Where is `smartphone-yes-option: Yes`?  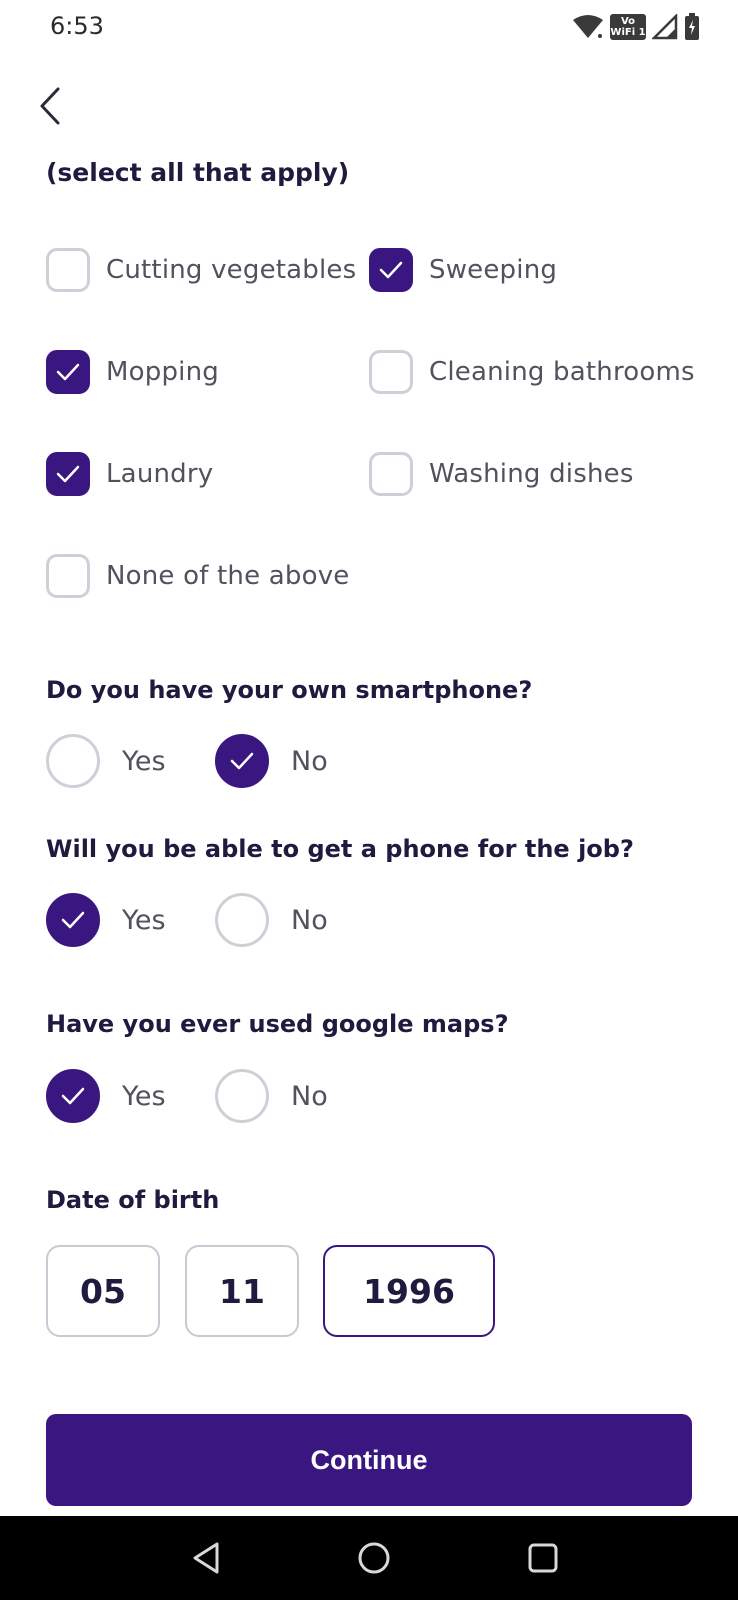 smartphone-yes-option: Yes is located at coordinates (106, 761).